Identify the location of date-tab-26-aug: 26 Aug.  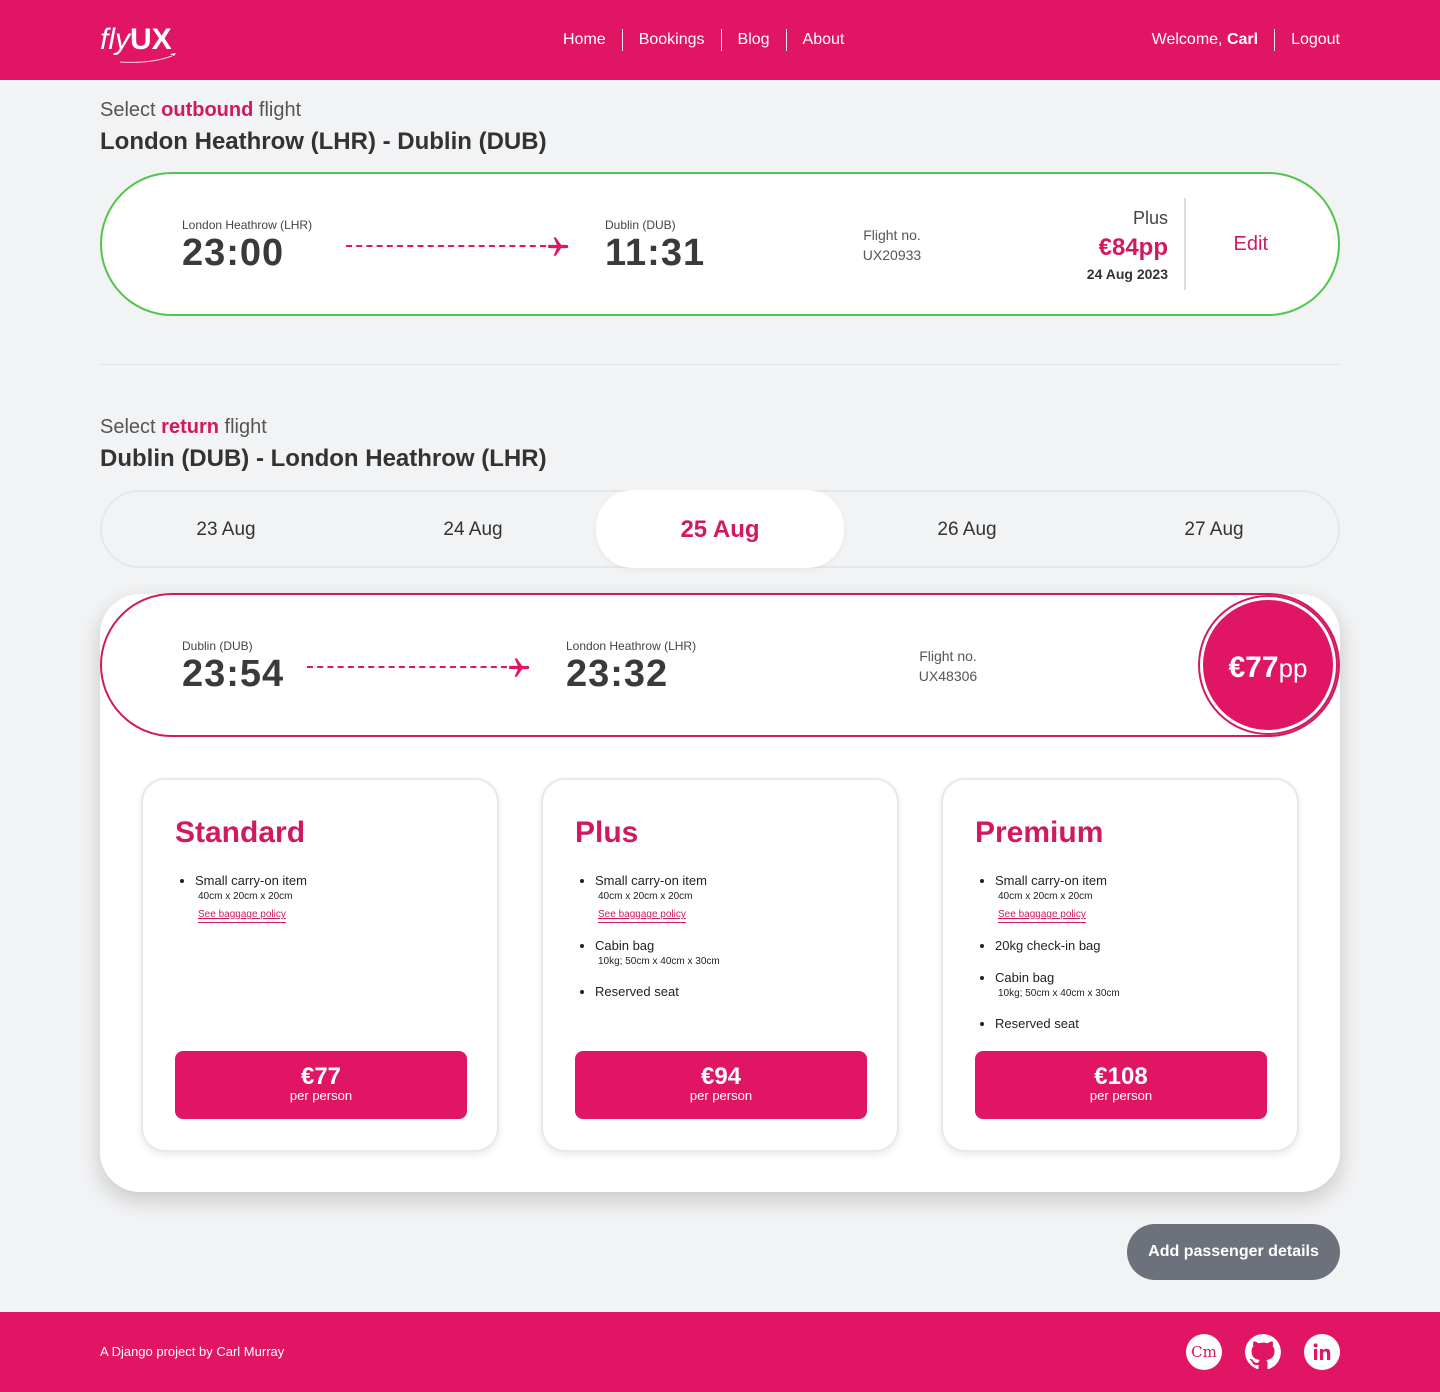
(967, 529).